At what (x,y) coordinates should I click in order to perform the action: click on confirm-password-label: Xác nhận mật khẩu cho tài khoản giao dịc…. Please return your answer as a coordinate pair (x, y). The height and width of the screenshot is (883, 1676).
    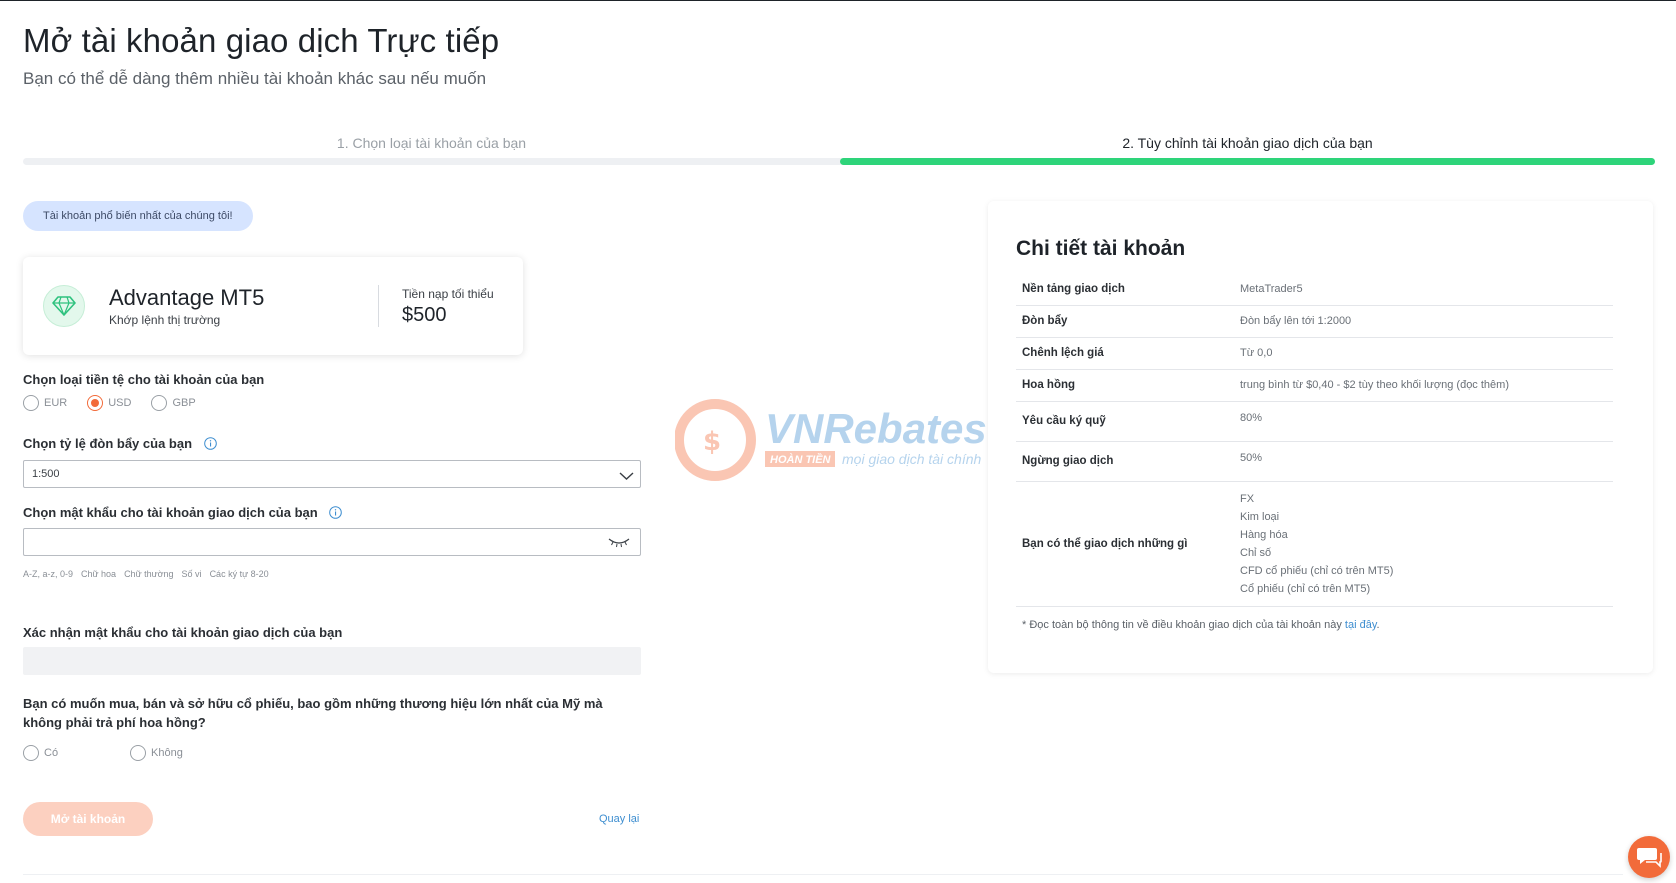
    Looking at the image, I should click on (183, 632).